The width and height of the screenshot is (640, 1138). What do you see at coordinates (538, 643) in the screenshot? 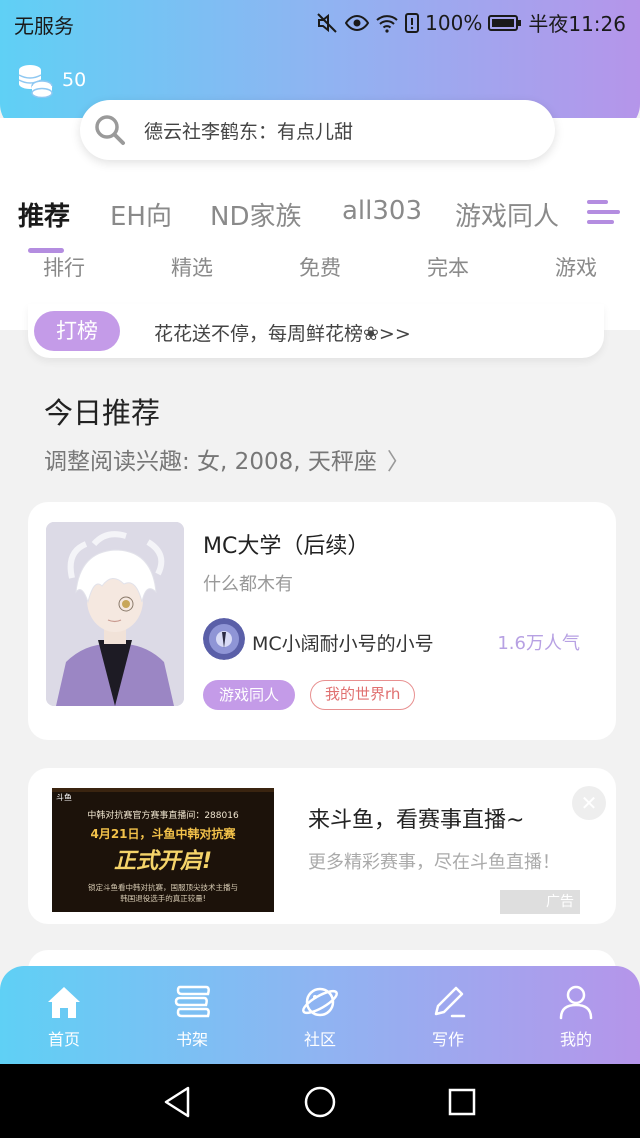
I see `popularity-count: 1.6万人气` at bounding box center [538, 643].